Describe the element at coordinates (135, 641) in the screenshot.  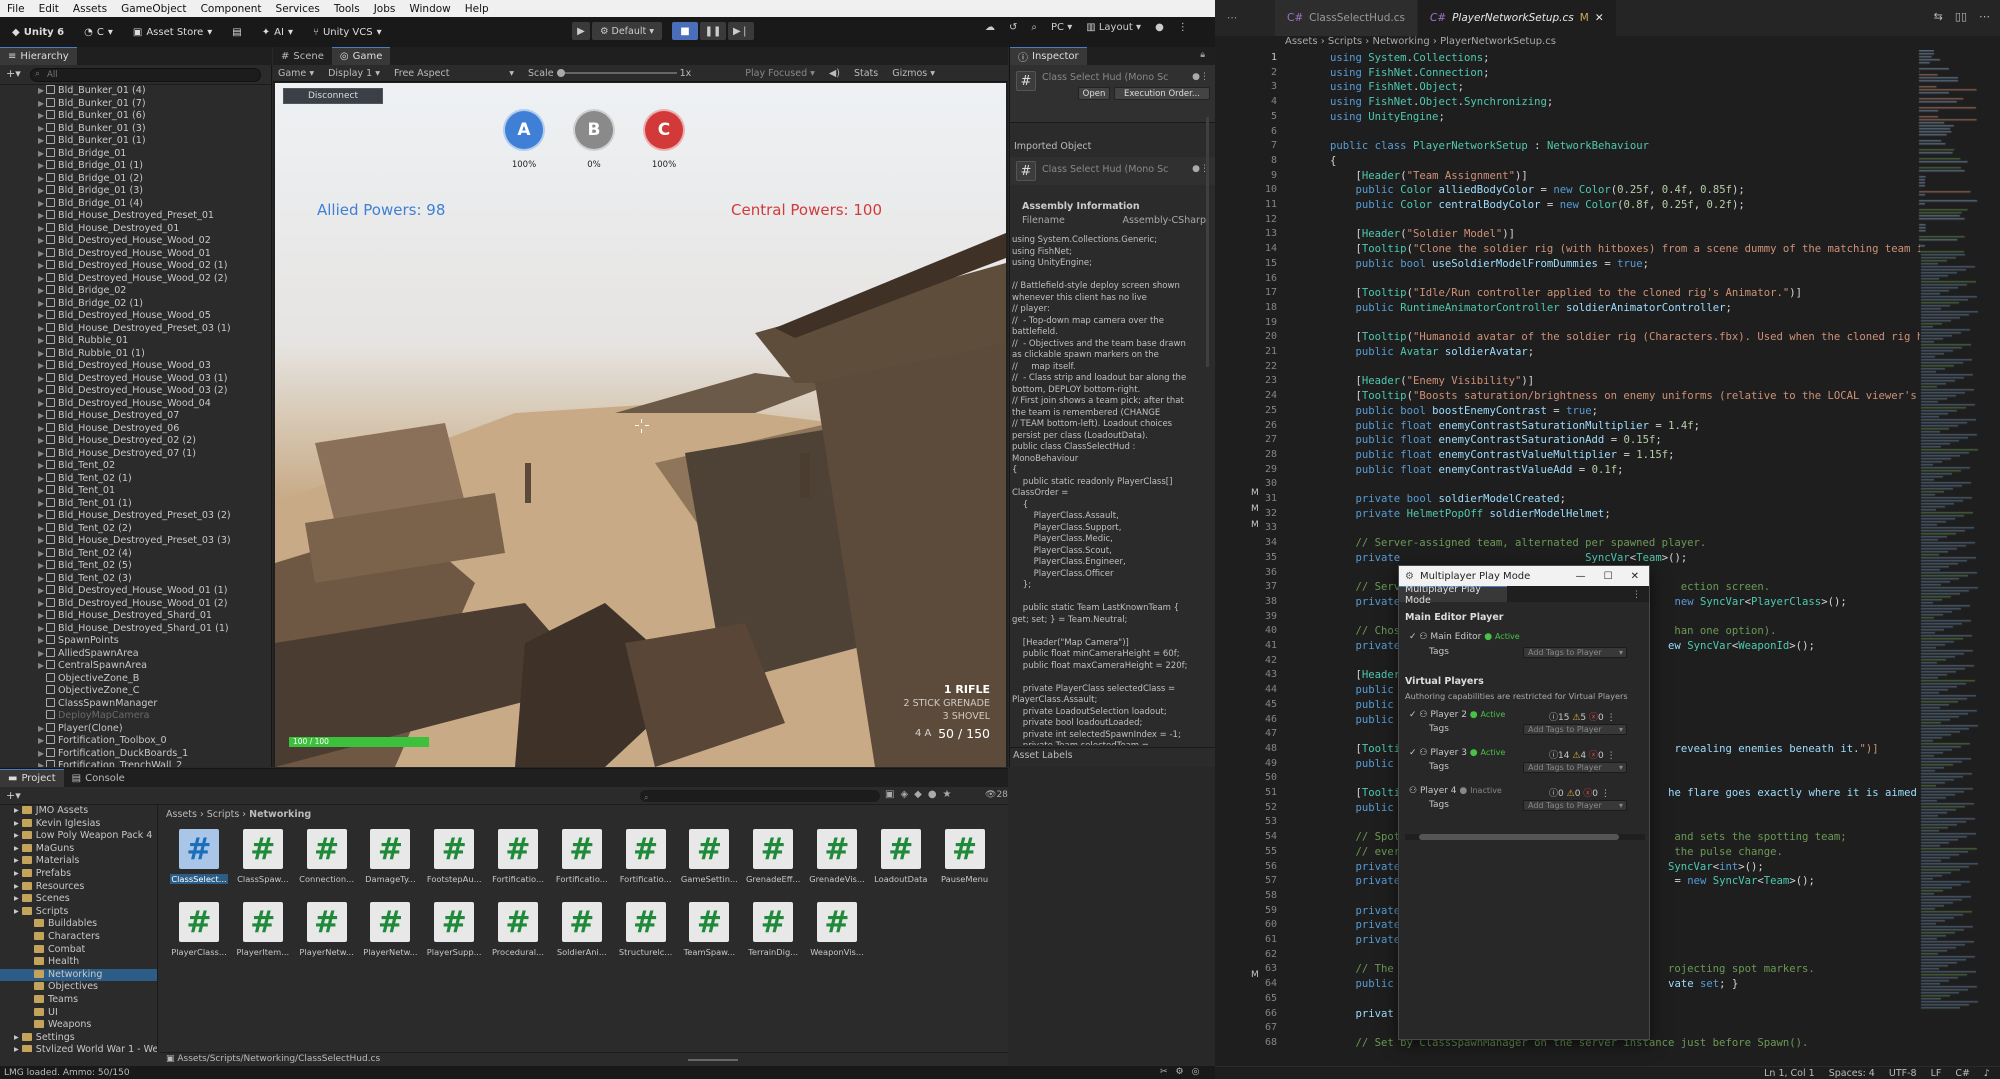
I see `hierarchy-item: ▶ SpawnPoints` at that location.